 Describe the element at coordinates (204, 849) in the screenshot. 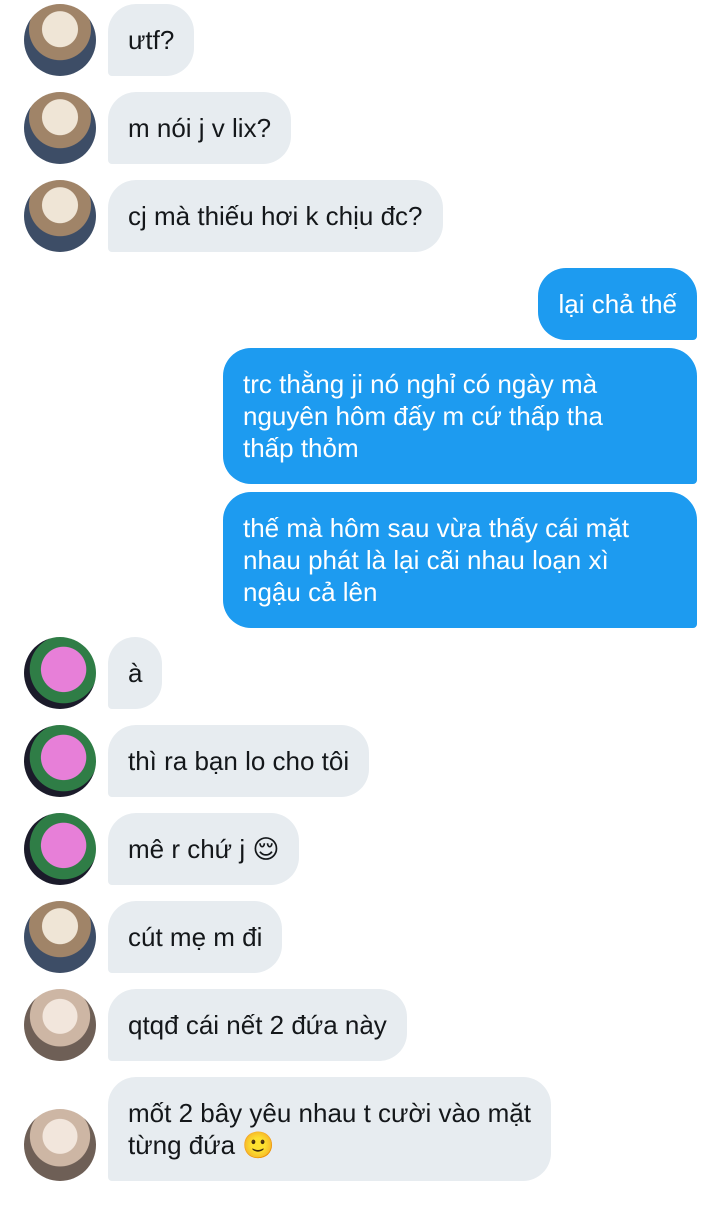

I see `received-message-bubble: mê r chứ j 😌` at that location.